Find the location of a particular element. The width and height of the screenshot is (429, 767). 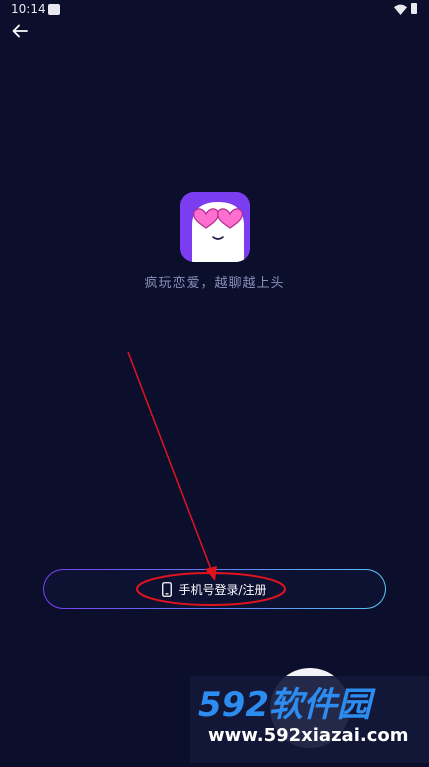

notification-icon is located at coordinates (54, 9).